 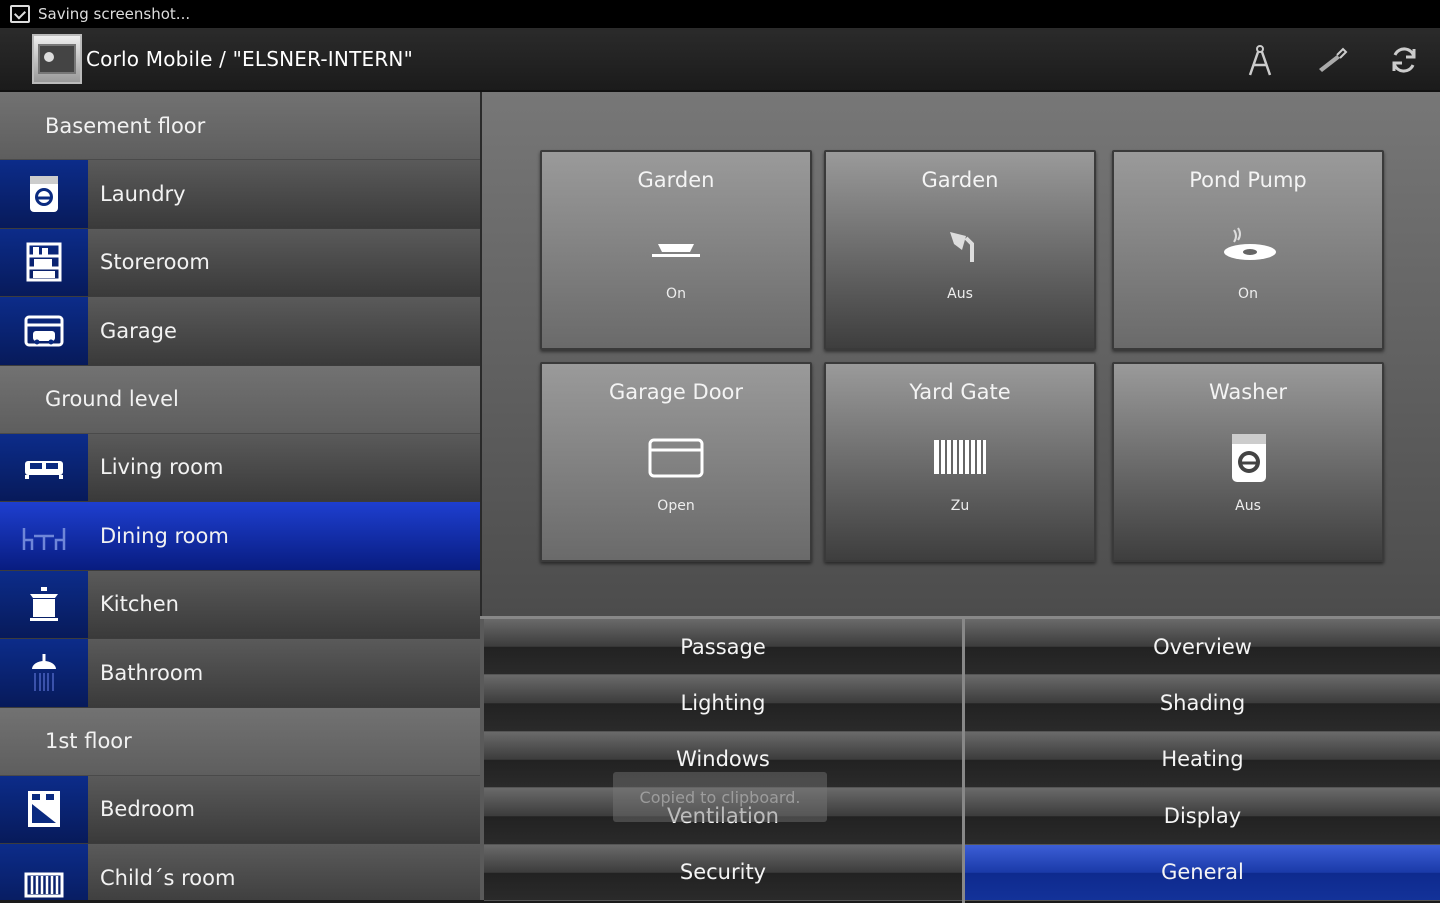 What do you see at coordinates (44, 536) in the screenshot?
I see `dining-table-icon` at bounding box center [44, 536].